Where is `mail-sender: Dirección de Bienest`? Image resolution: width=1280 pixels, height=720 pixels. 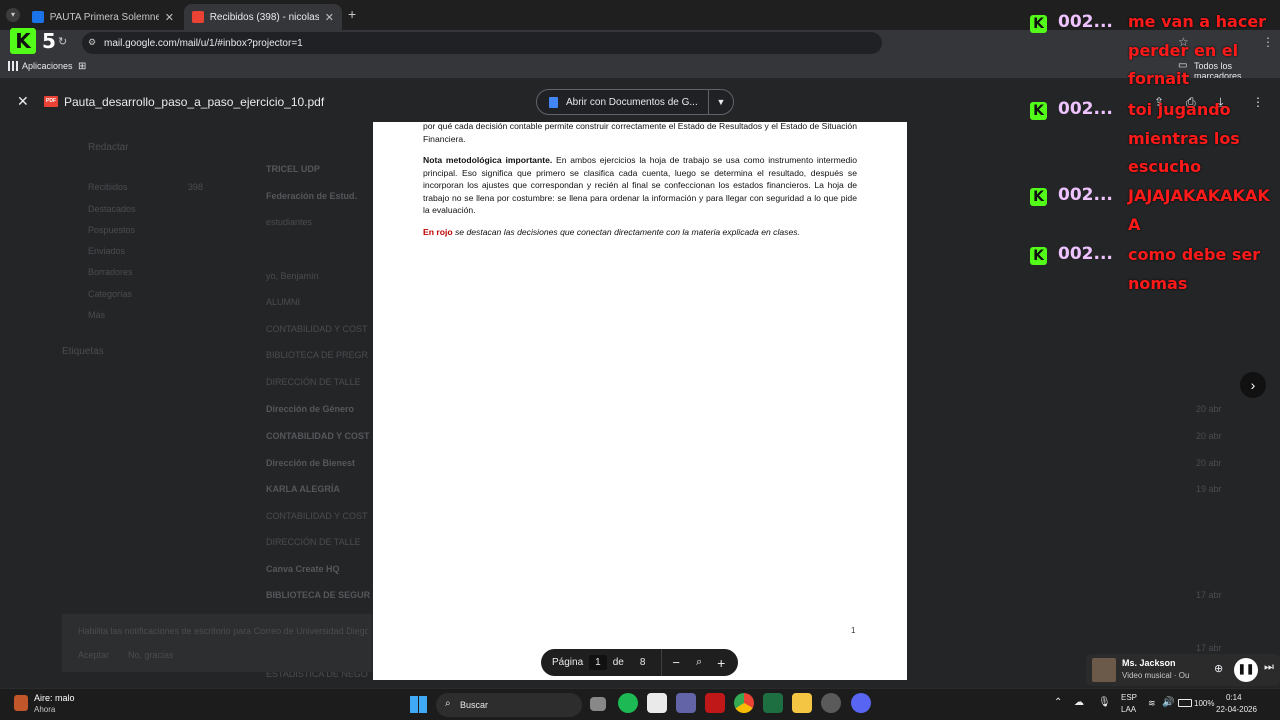
mail-sender: Dirección de Bienest is located at coordinates (310, 463).